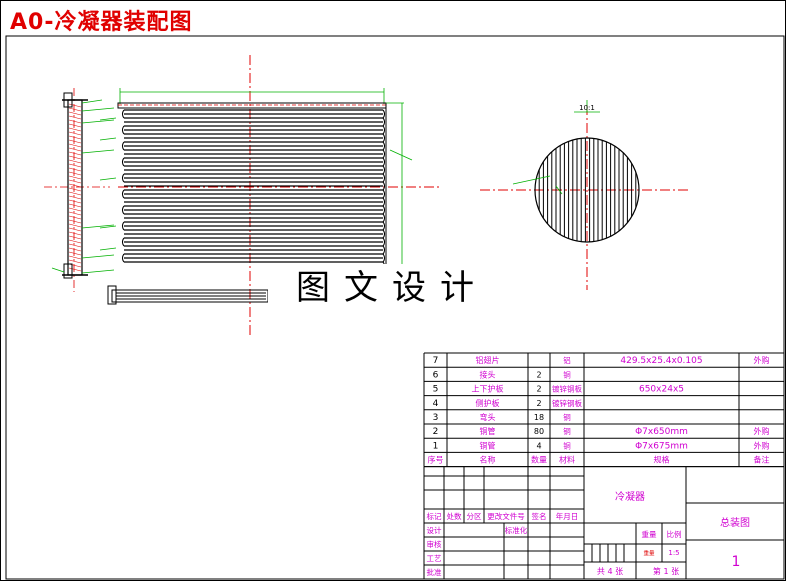 Image resolution: width=786 pixels, height=585 pixels. What do you see at coordinates (488, 374) in the screenshot?
I see `bom-name: 接头` at bounding box center [488, 374].